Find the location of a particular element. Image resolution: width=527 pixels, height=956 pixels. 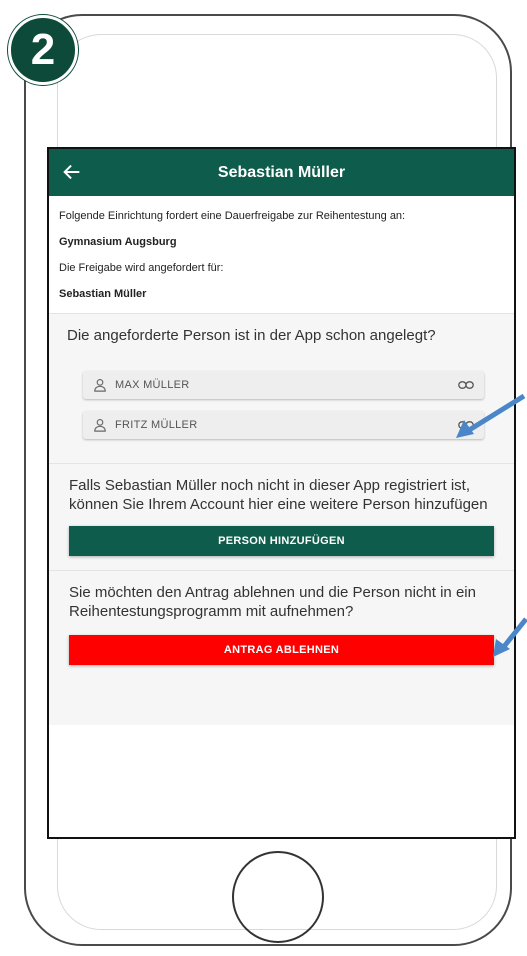

page-title: Sebastian Müller is located at coordinates (281, 172).